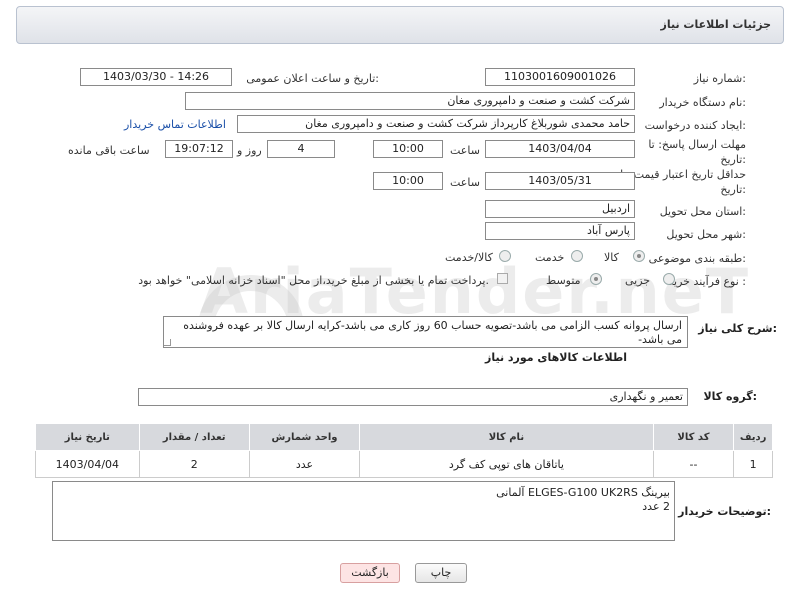  I want to click on cell-unit: عدد, so click(304, 464).